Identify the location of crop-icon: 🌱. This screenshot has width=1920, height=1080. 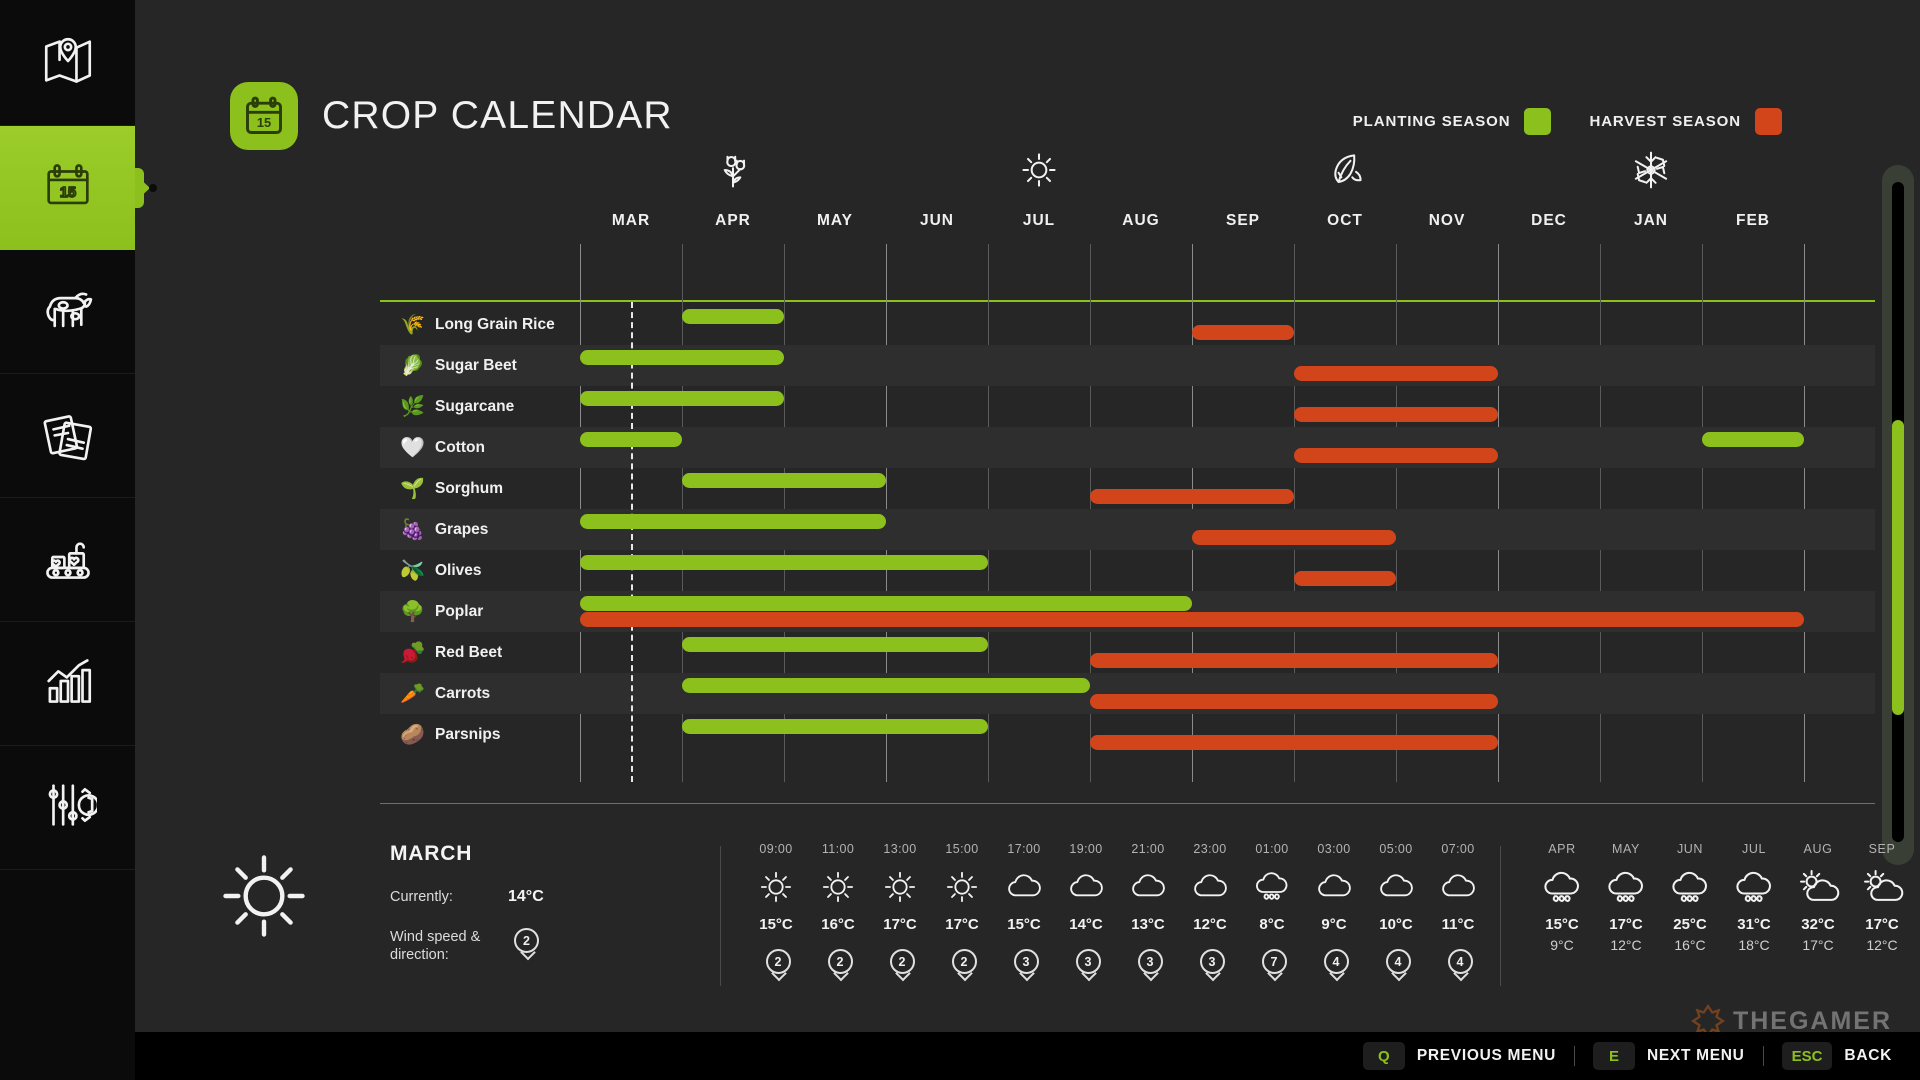
(412, 488).